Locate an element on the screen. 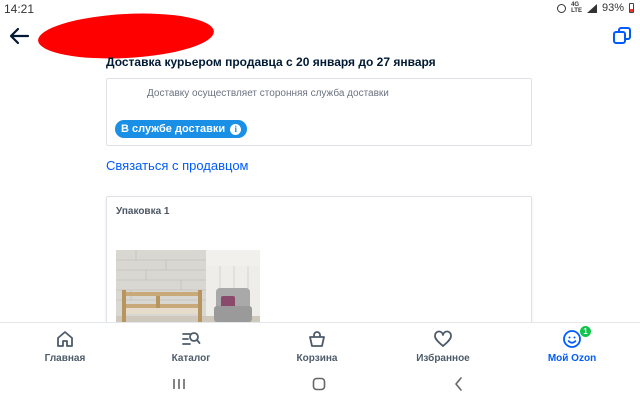 The image size is (640, 400). heart-icon is located at coordinates (443, 338).